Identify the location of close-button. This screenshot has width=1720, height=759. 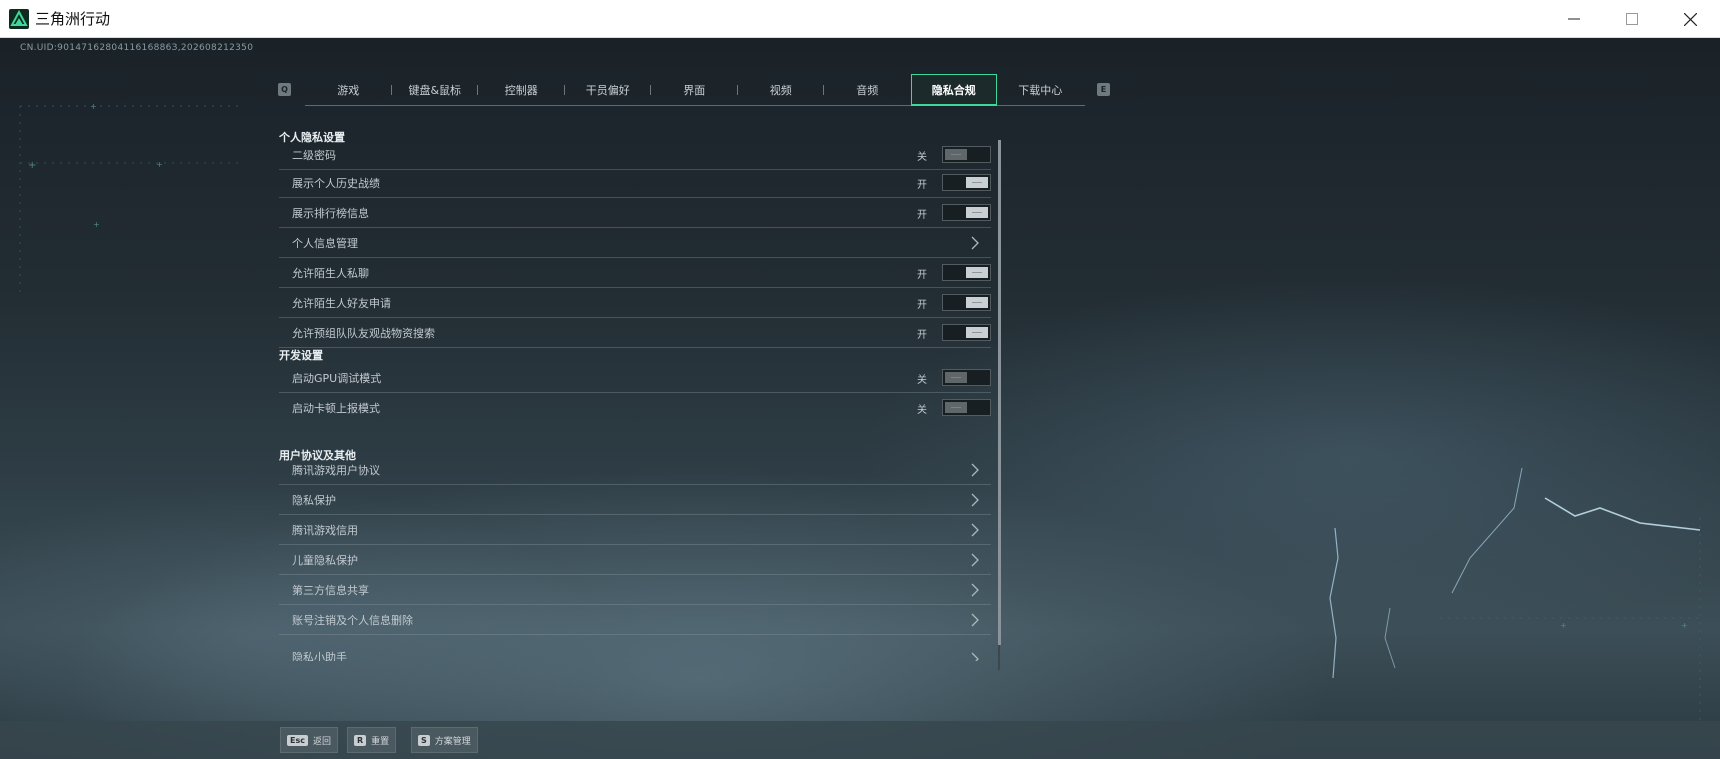
(1690, 19).